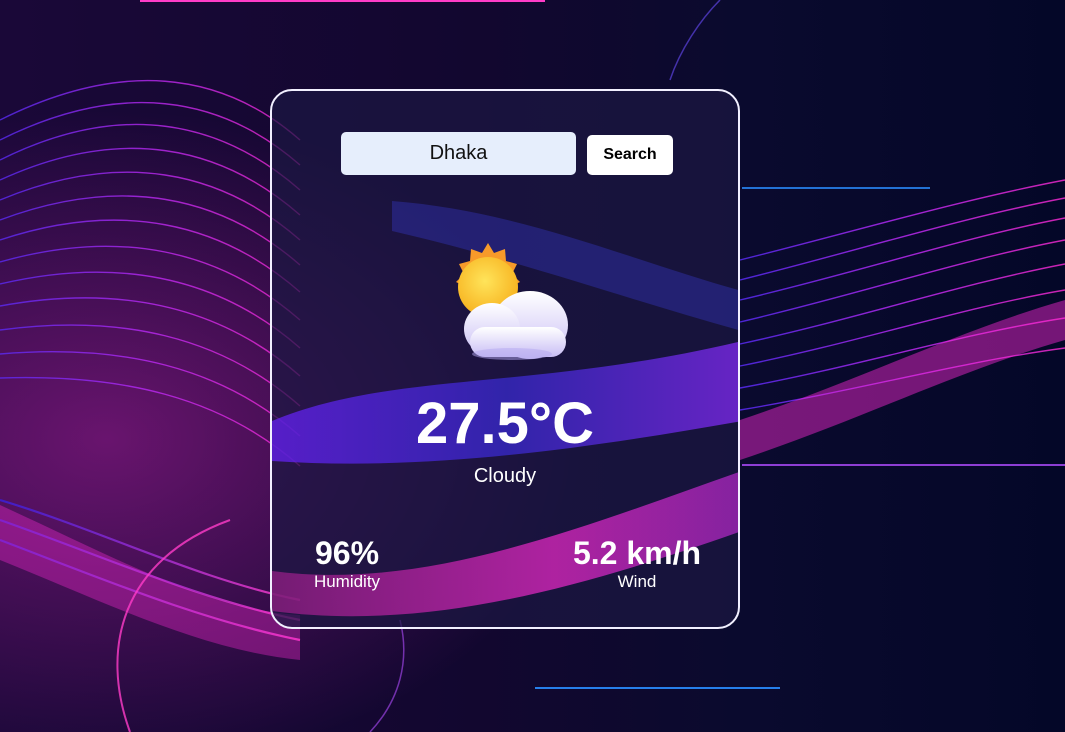 The width and height of the screenshot is (1065, 732). Describe the element at coordinates (458, 153) in the screenshot. I see `city-search-input` at that location.